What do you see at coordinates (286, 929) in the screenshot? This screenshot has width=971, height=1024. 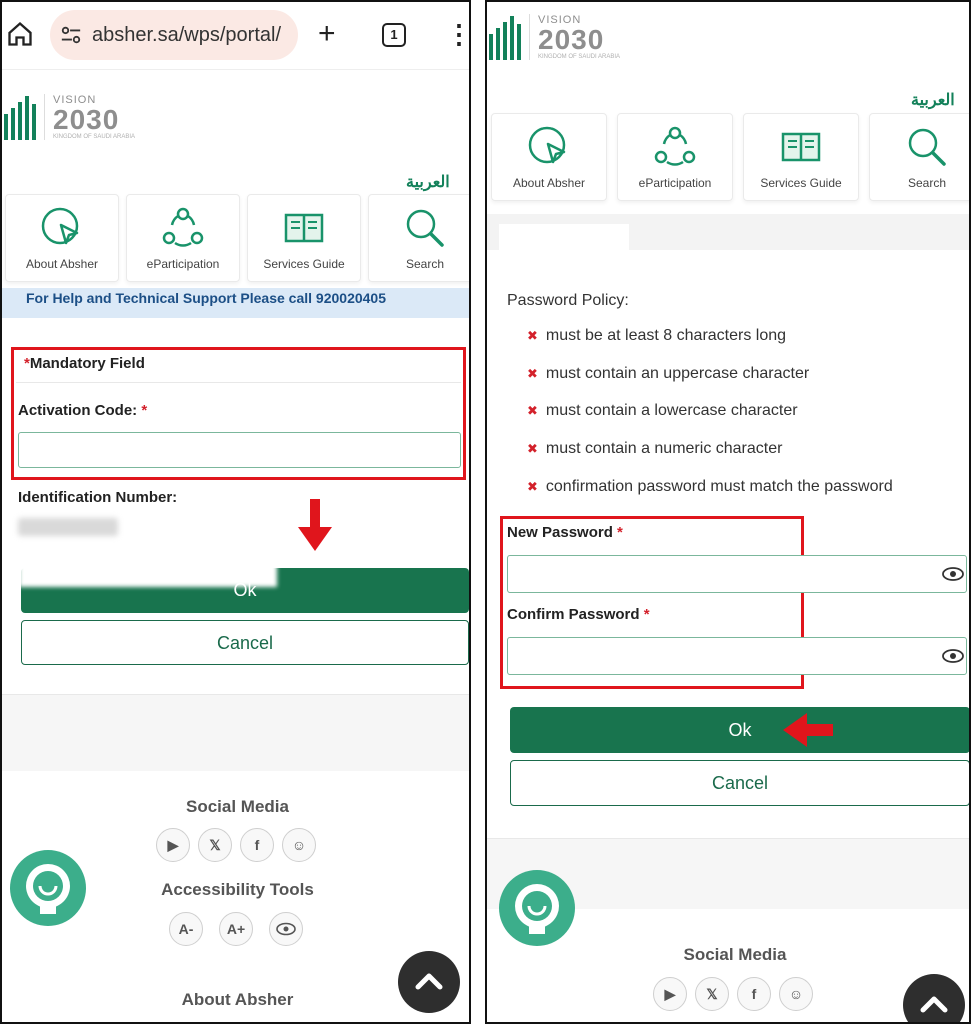 I see `eye-contrast-icon` at bounding box center [286, 929].